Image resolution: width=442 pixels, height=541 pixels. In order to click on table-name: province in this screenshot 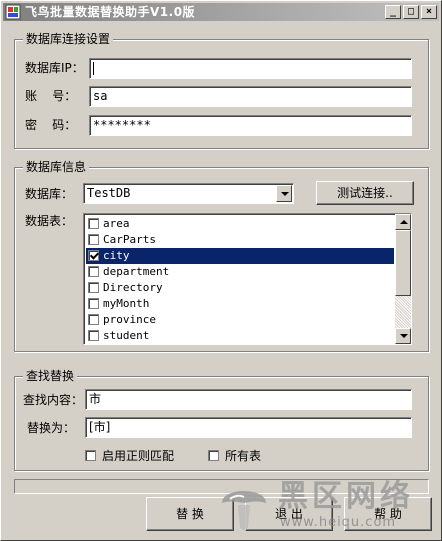, I will do `click(129, 319)`.